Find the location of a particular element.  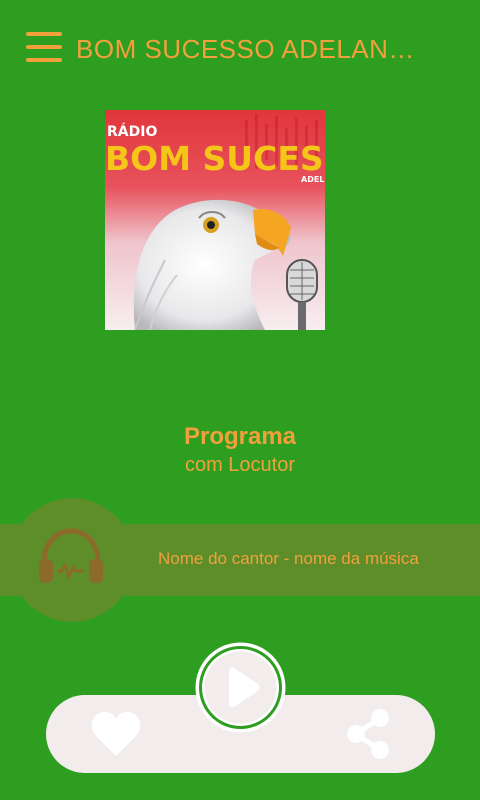

headphones-icon is located at coordinates (71, 556).